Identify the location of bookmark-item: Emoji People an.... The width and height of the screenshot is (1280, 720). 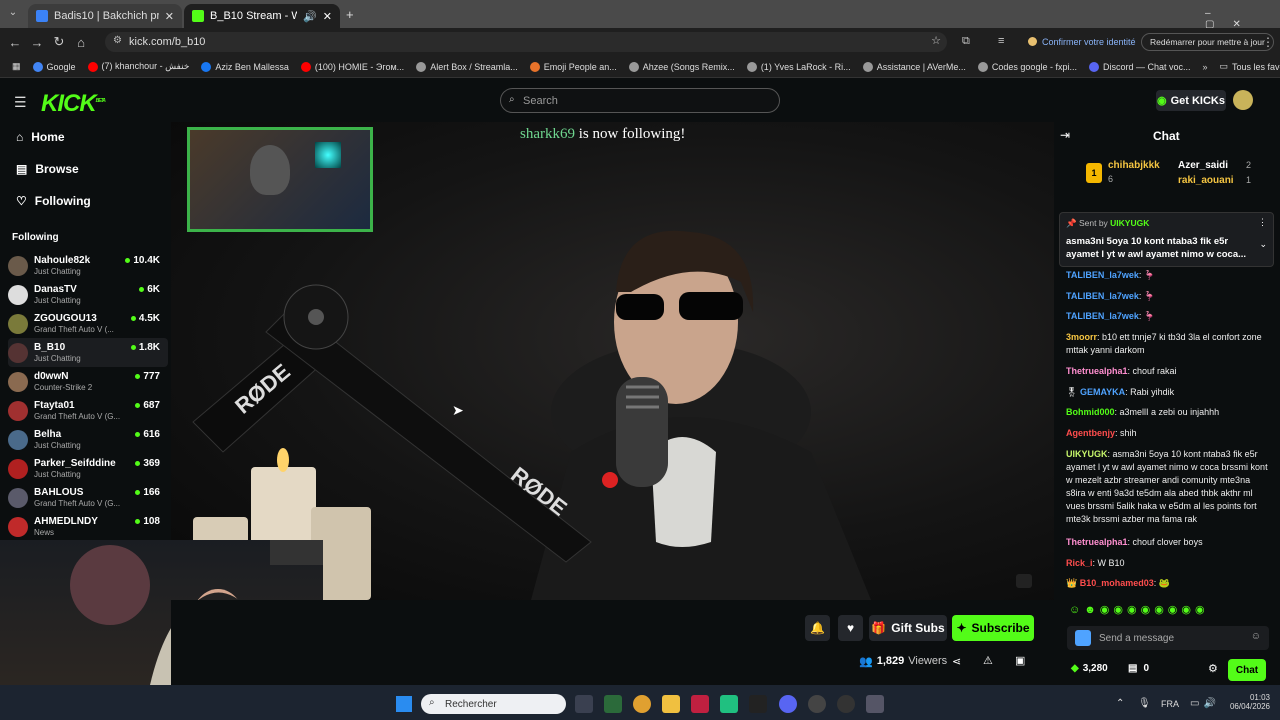
(573, 66).